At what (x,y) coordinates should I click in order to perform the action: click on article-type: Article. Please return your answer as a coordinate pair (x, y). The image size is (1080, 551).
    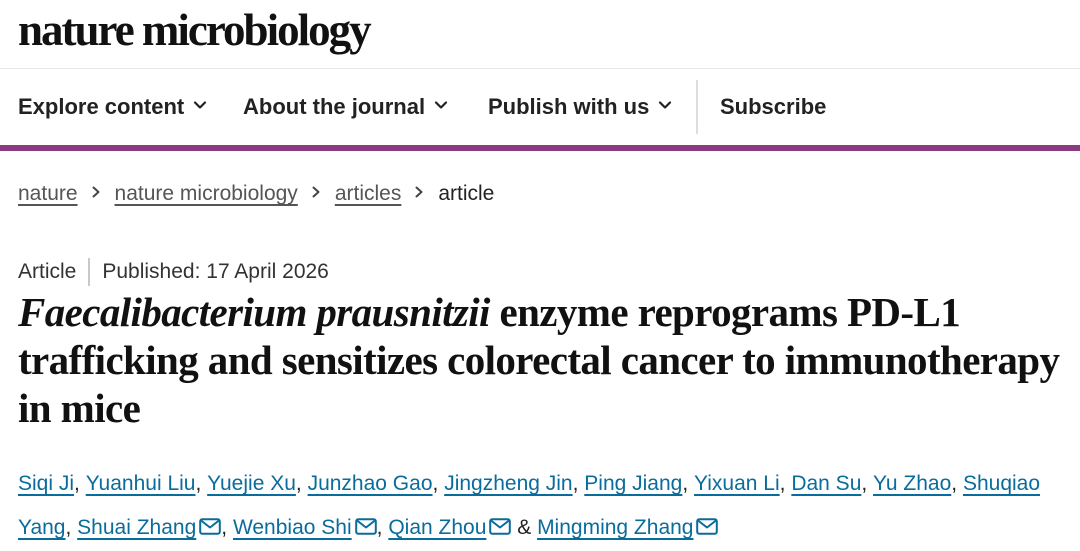
    Looking at the image, I should click on (47, 271).